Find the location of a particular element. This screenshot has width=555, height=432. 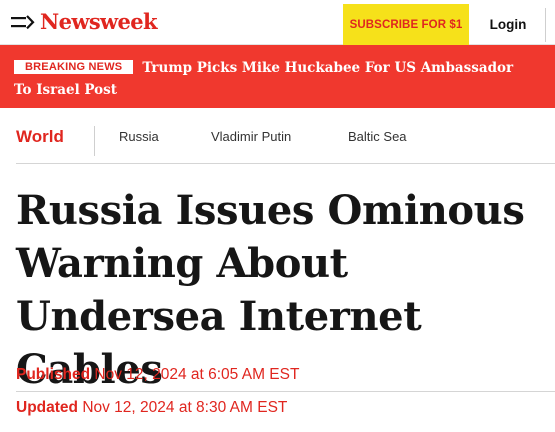

updated-label: Updated is located at coordinates (47, 407).